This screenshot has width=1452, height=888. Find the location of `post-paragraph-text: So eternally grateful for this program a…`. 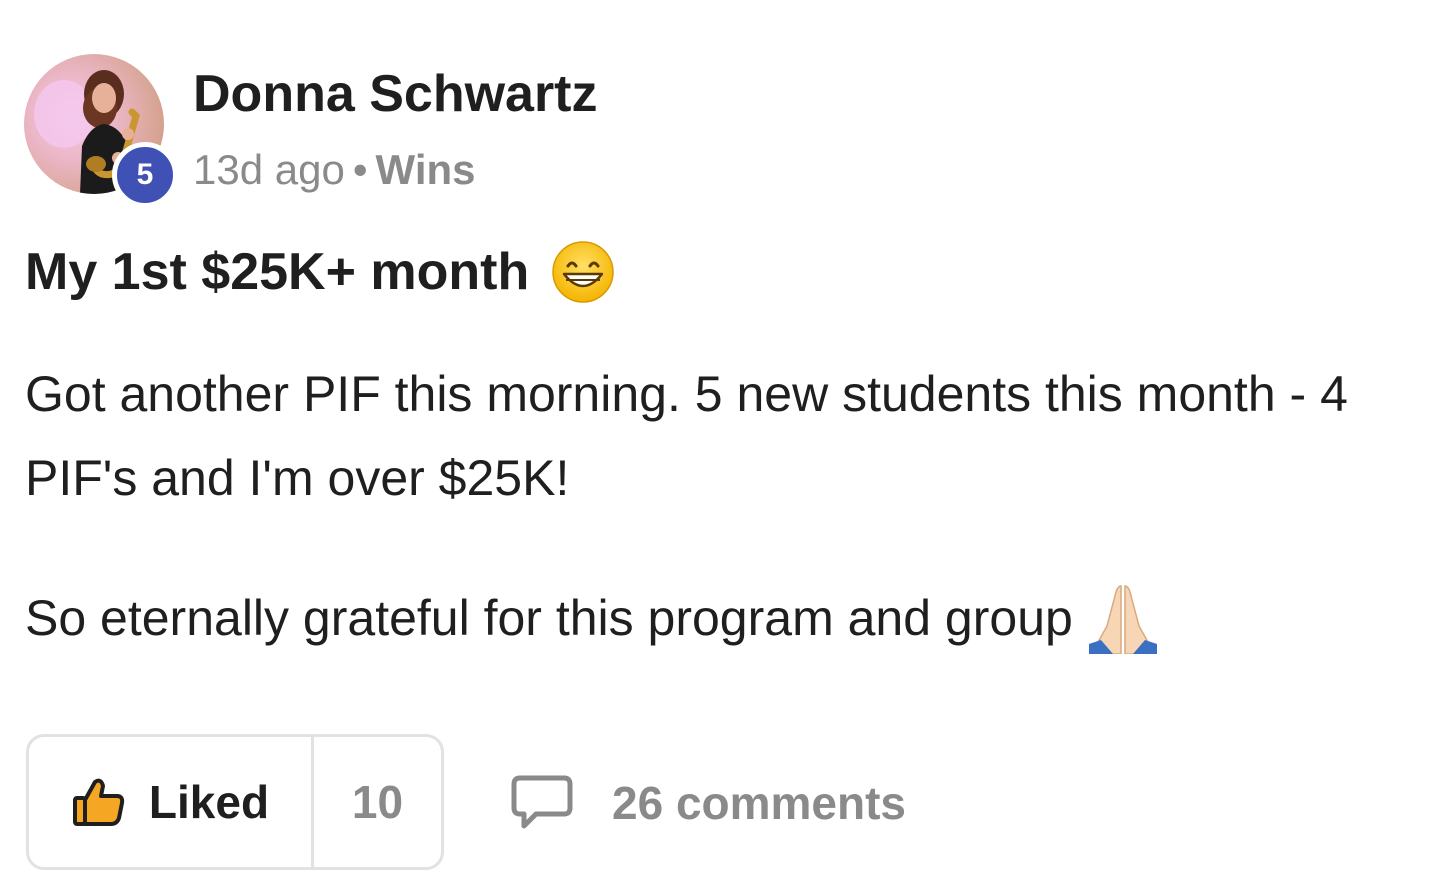

post-paragraph-text: So eternally grateful for this program a… is located at coordinates (549, 618).